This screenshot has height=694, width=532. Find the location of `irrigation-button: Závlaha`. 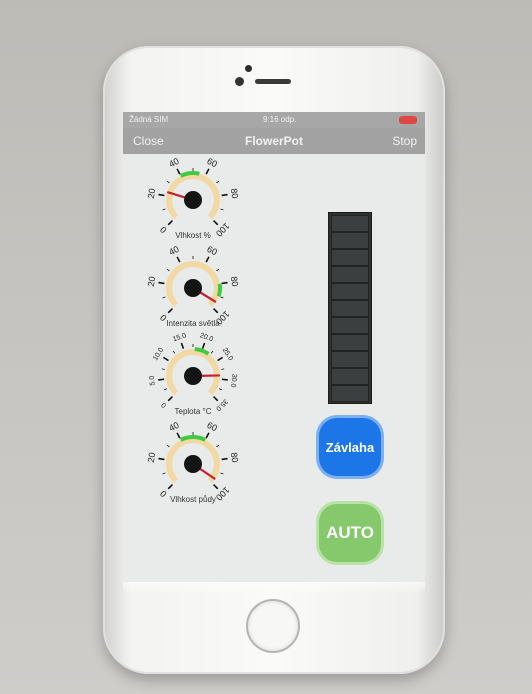

irrigation-button: Závlaha is located at coordinates (350, 447).